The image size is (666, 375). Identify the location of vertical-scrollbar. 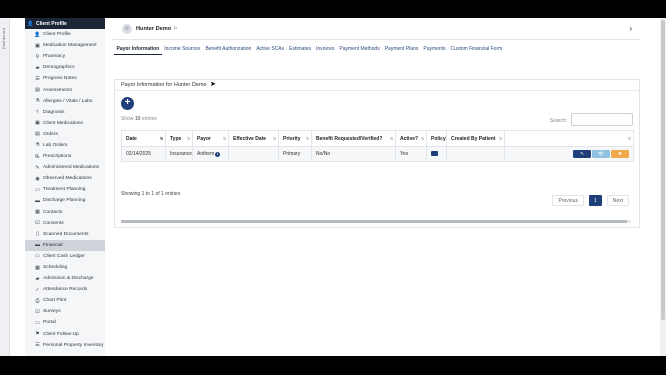
(663, 187).